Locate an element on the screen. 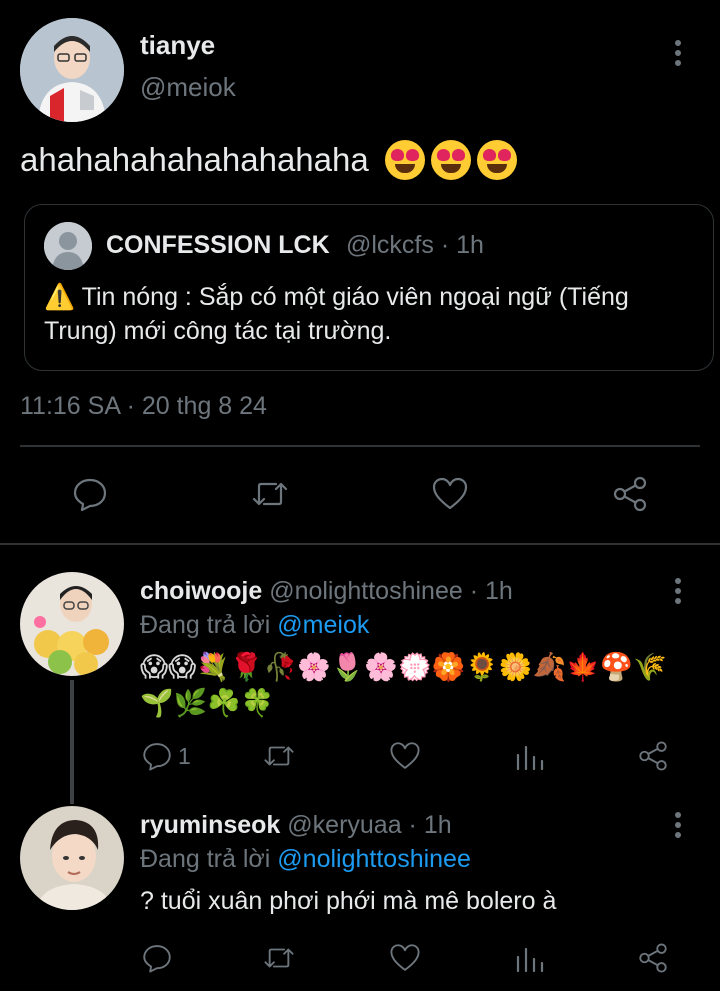 This screenshot has height=991, width=720. main-tweet-text-content: ahahahahahahahahaha is located at coordinates (194, 159).